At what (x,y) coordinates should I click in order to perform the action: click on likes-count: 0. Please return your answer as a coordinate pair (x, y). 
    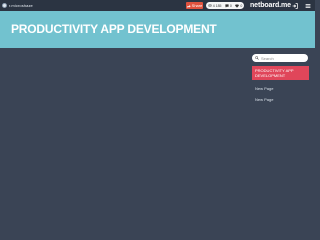
    Looking at the image, I should click on (241, 5).